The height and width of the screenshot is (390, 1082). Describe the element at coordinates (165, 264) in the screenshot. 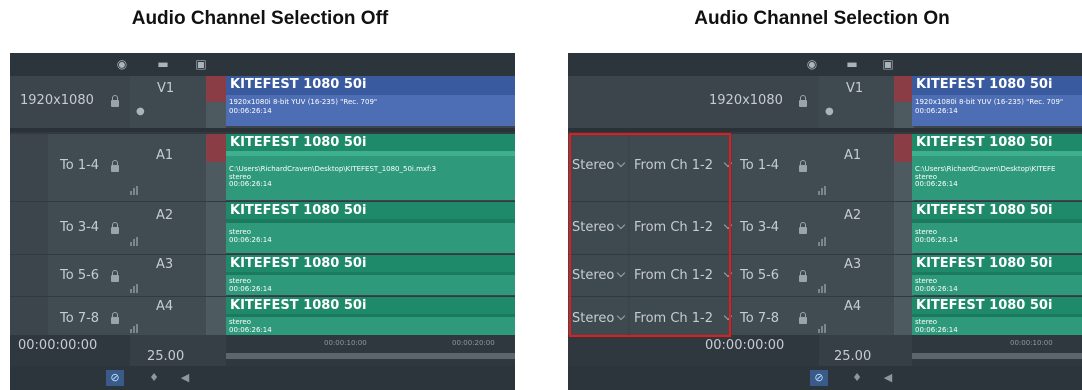

I see `track-name: A3` at that location.